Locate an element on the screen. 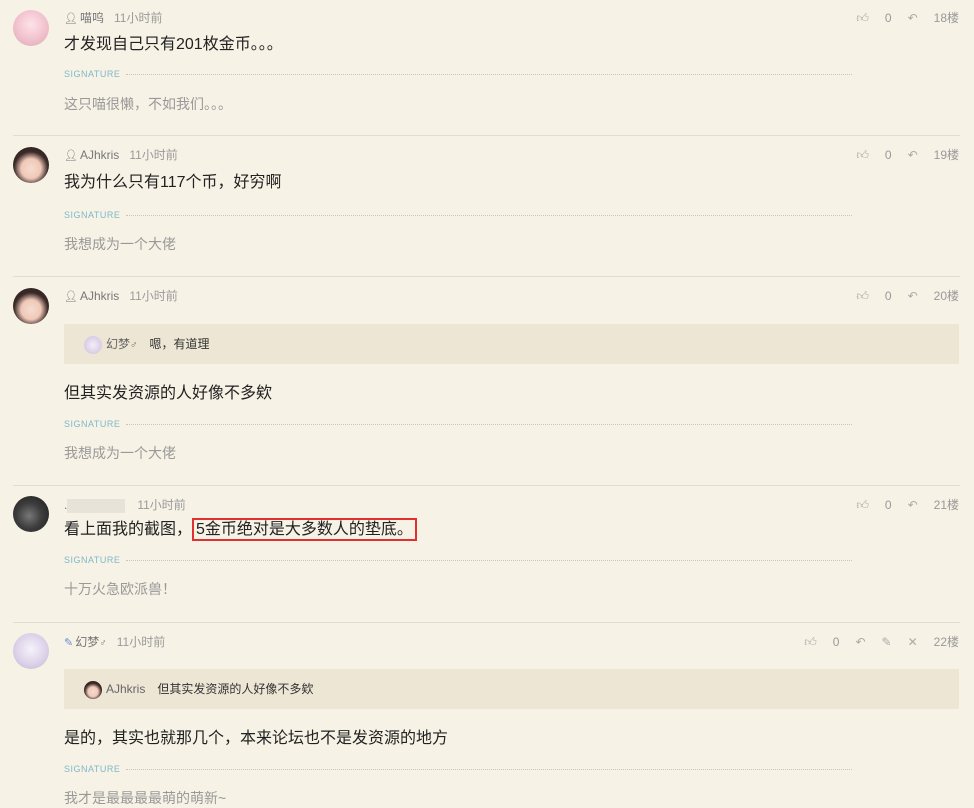 The width and height of the screenshot is (974, 808). post-meta: . 11小时前 is located at coordinates (125, 505).